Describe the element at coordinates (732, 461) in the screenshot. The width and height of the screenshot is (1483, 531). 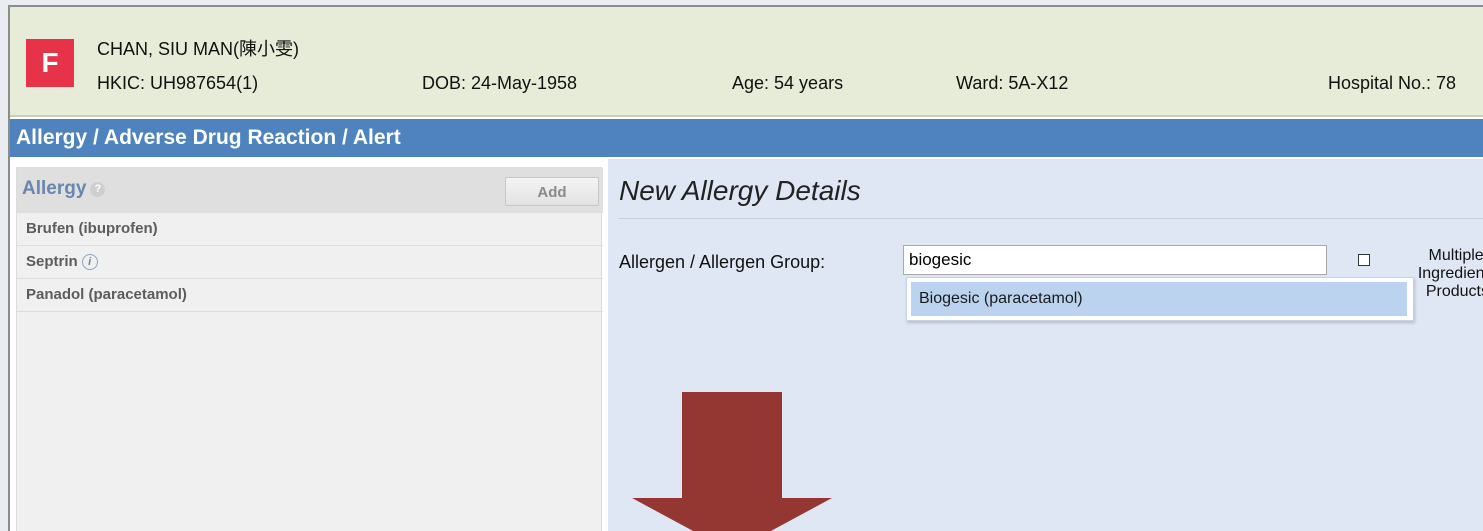
I see `down-arrow-icon` at that location.